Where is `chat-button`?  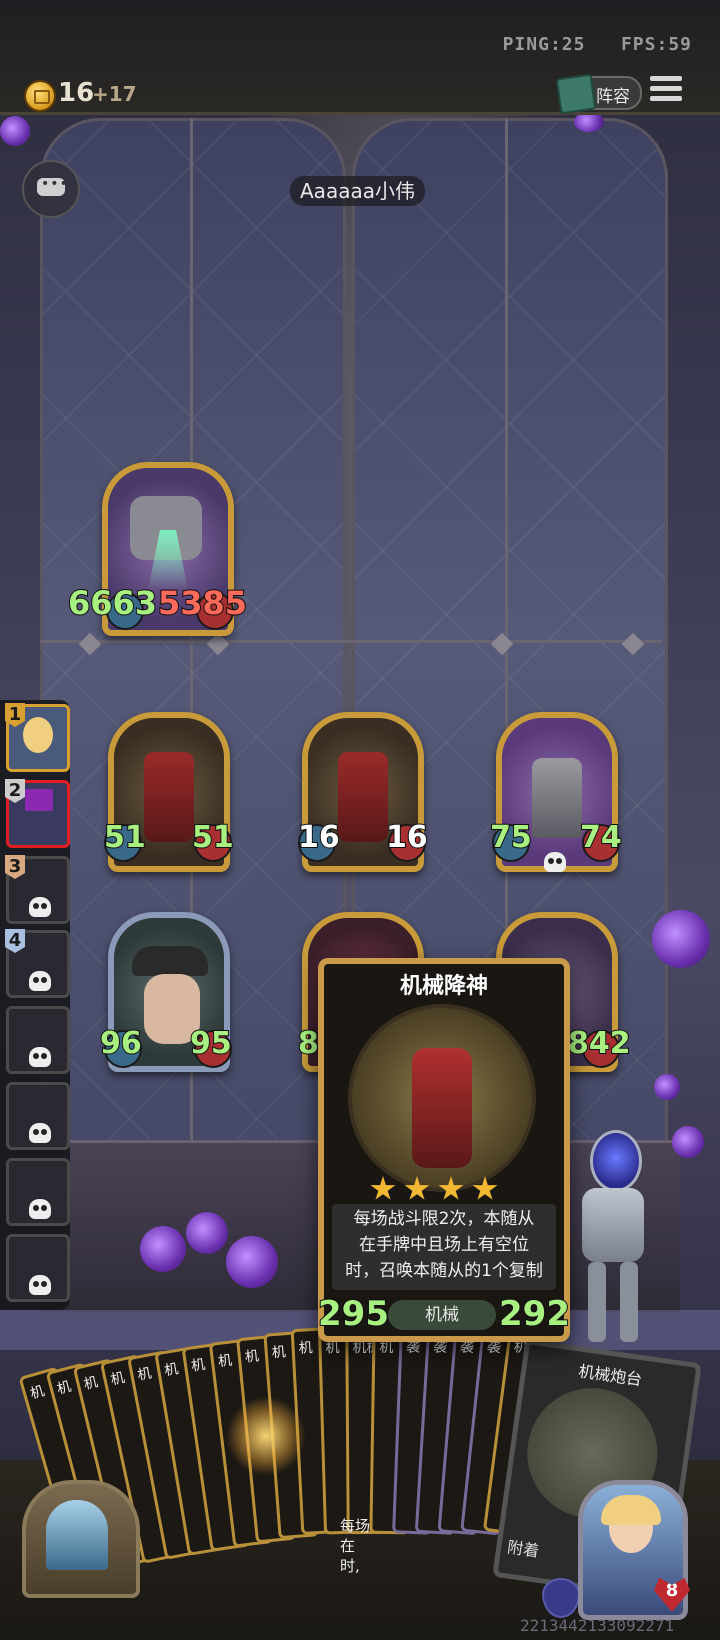
chat-button is located at coordinates (51, 189).